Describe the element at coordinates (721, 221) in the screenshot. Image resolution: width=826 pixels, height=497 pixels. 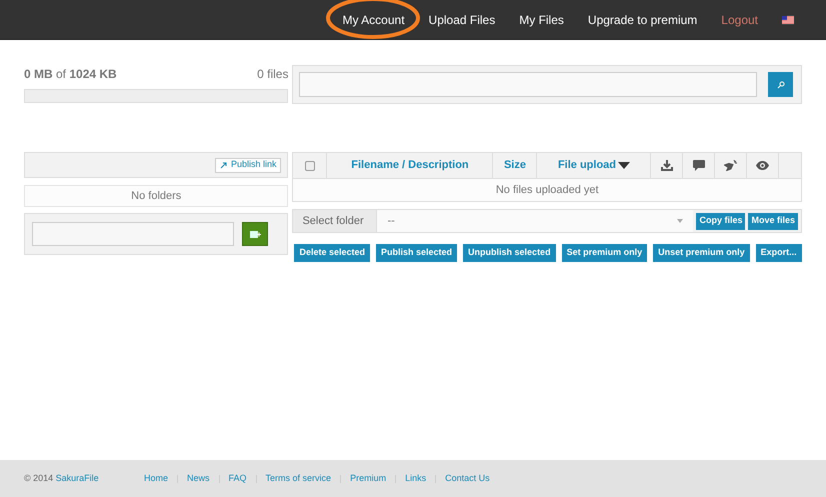
I see `folder-action-button: Copy files` at that location.